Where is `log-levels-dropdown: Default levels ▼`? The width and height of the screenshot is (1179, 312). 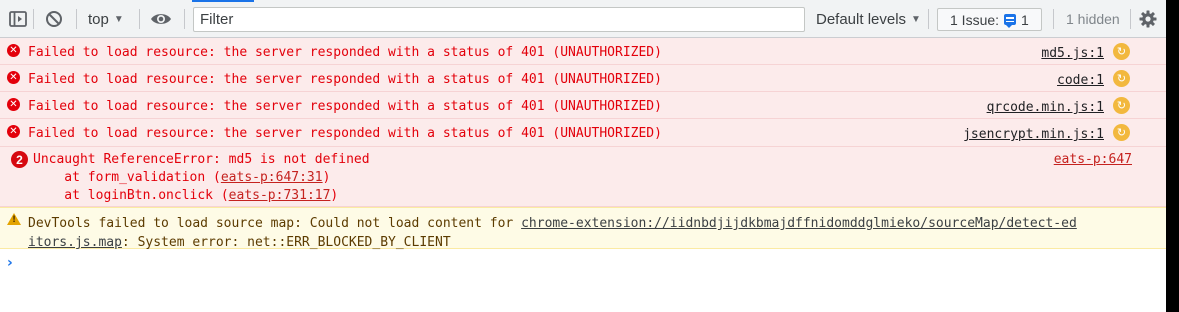
log-levels-dropdown: Default levels ▼ is located at coordinates (868, 19).